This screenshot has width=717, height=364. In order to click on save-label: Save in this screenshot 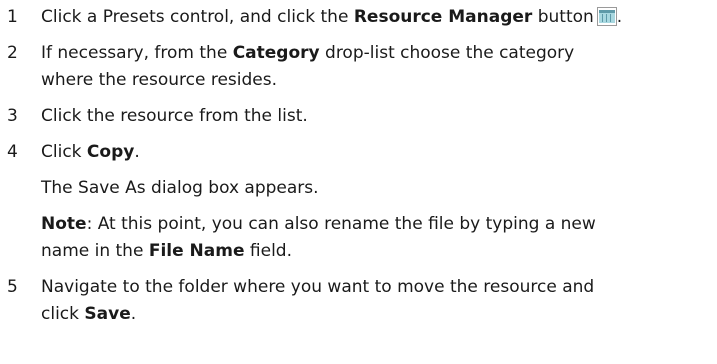, I will do `click(107, 314)`.